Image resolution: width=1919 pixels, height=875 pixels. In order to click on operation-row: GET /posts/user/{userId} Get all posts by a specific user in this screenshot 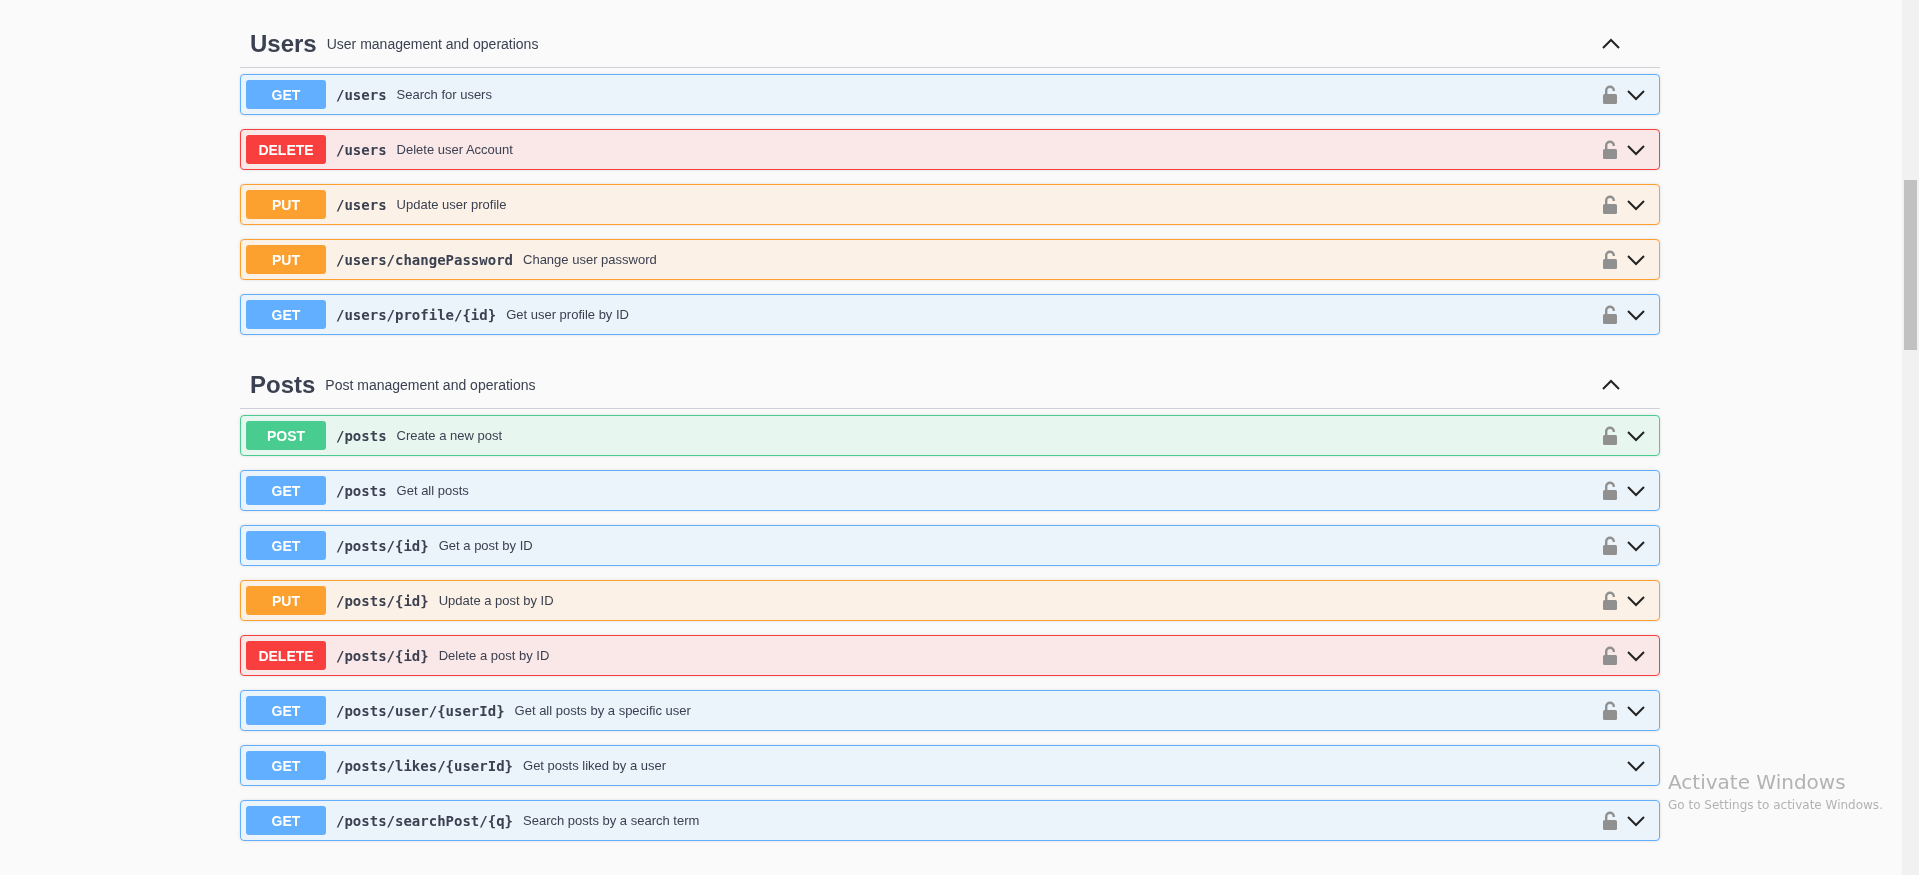, I will do `click(950, 710)`.